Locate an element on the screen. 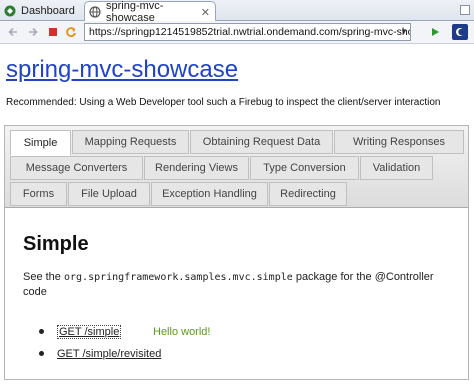  refresh-icon is located at coordinates (71, 32).